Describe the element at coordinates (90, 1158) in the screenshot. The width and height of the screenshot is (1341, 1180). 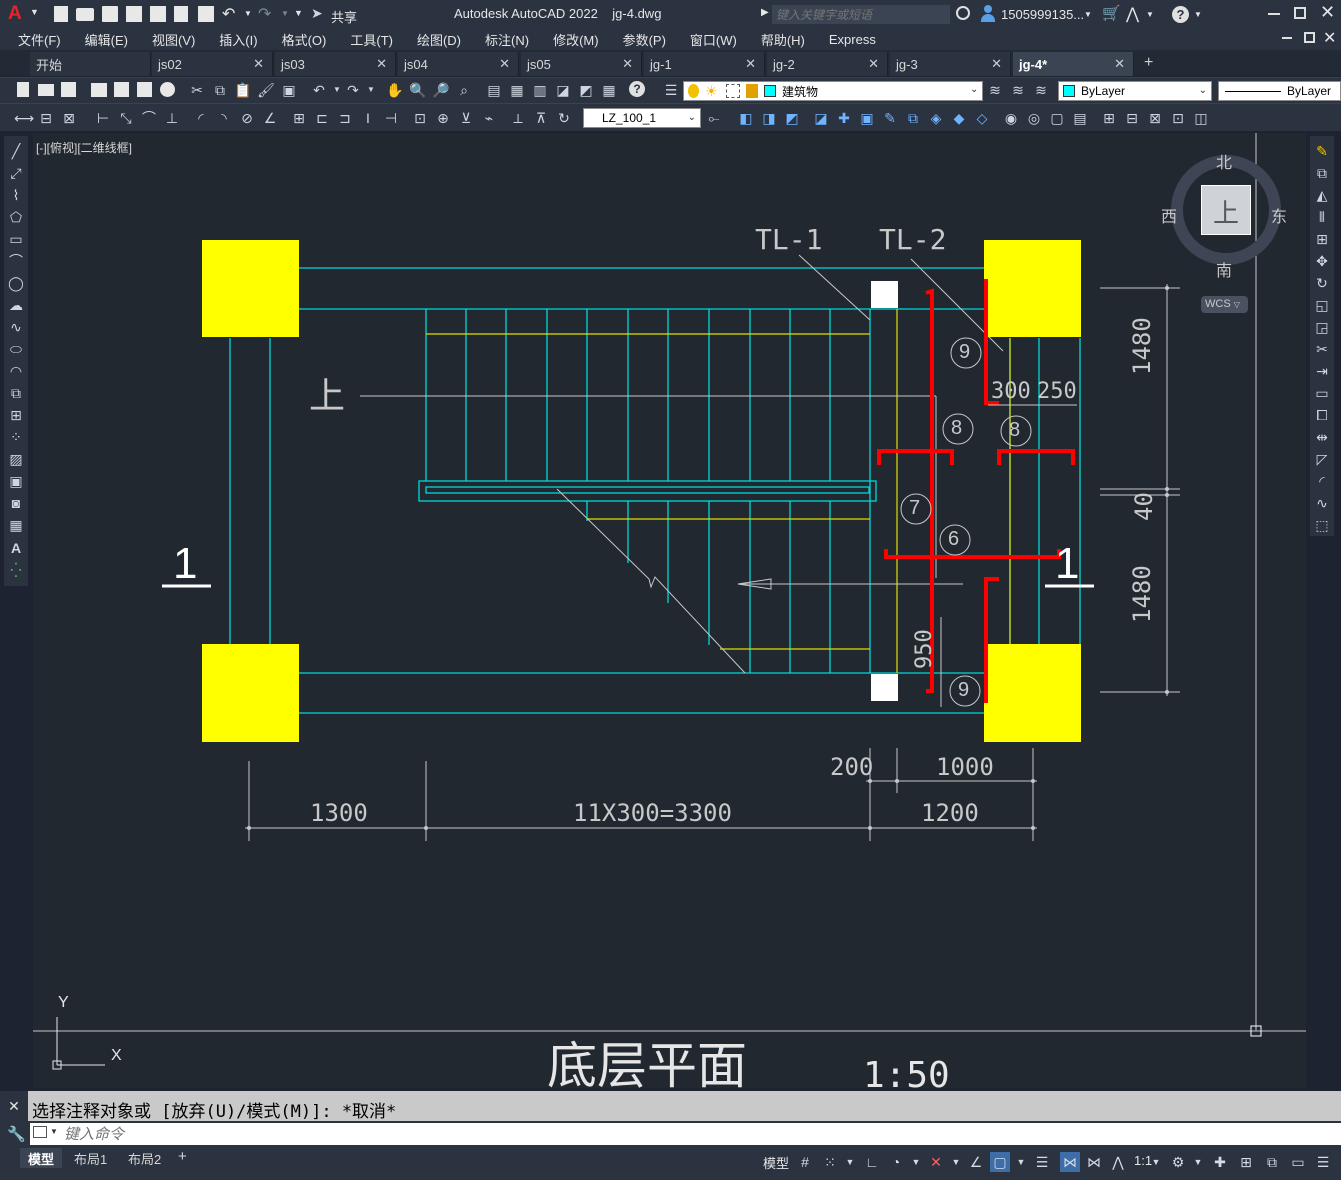
I see `layout-tab-layout1: 布局1` at that location.